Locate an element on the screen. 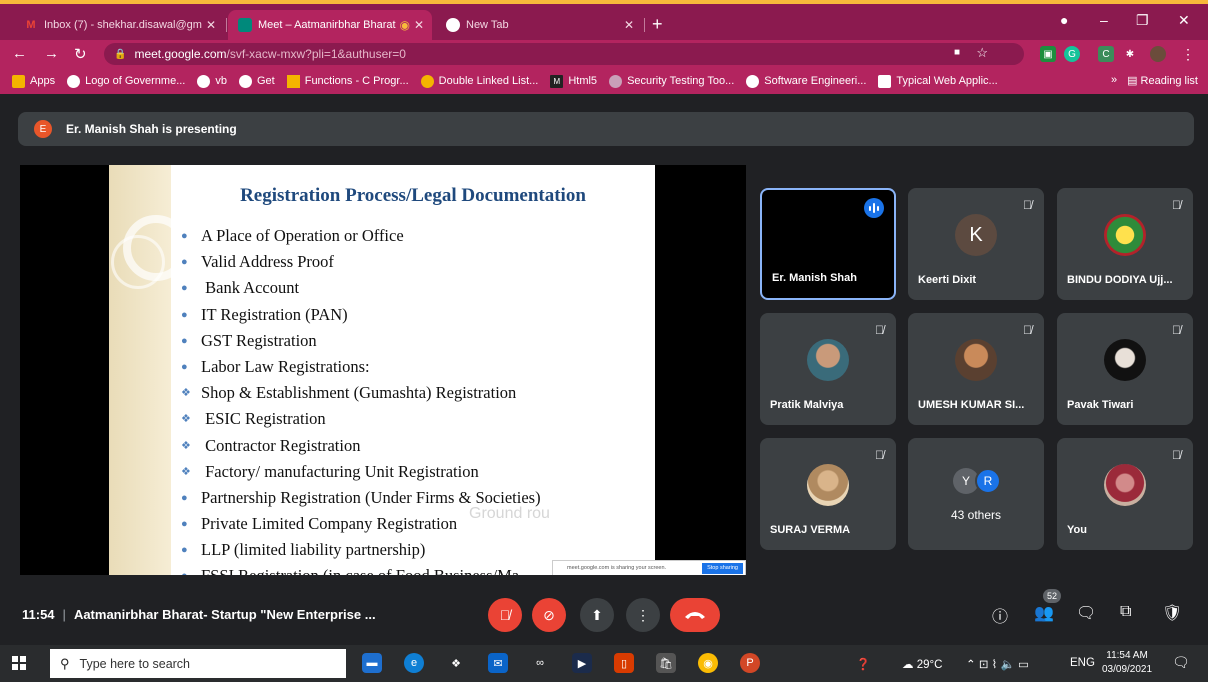 Image resolution: width=1208 pixels, height=682 pixels. participant-tile-self: 🎙̸ You is located at coordinates (1125, 494).